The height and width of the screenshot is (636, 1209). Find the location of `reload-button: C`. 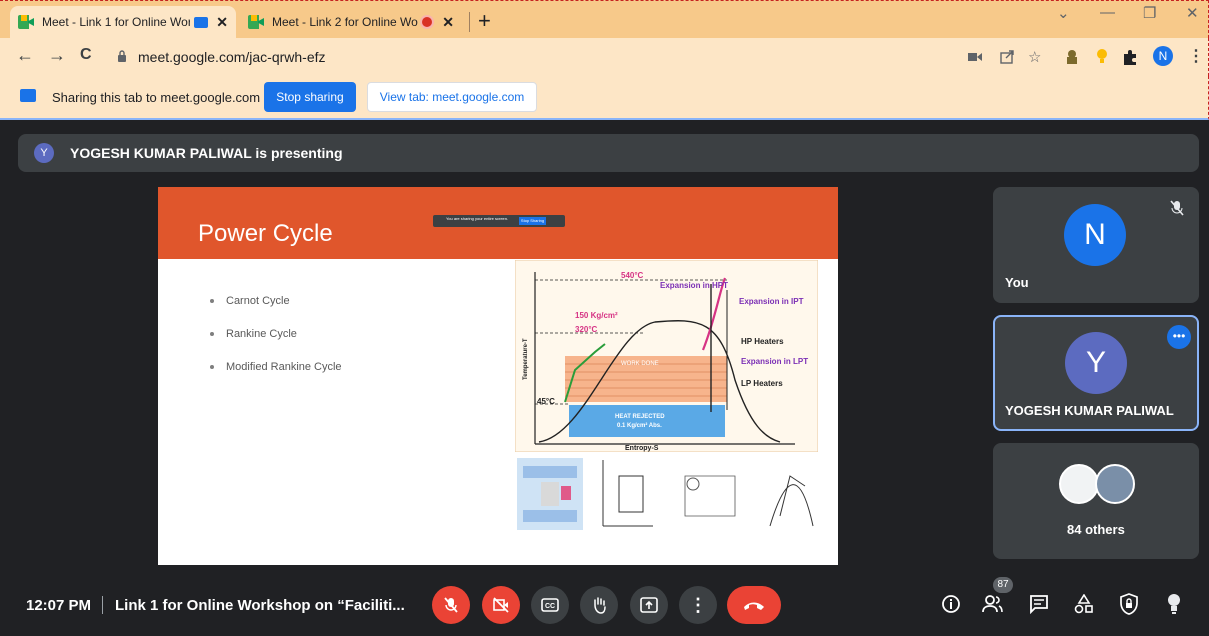

reload-button: C is located at coordinates (86, 55).